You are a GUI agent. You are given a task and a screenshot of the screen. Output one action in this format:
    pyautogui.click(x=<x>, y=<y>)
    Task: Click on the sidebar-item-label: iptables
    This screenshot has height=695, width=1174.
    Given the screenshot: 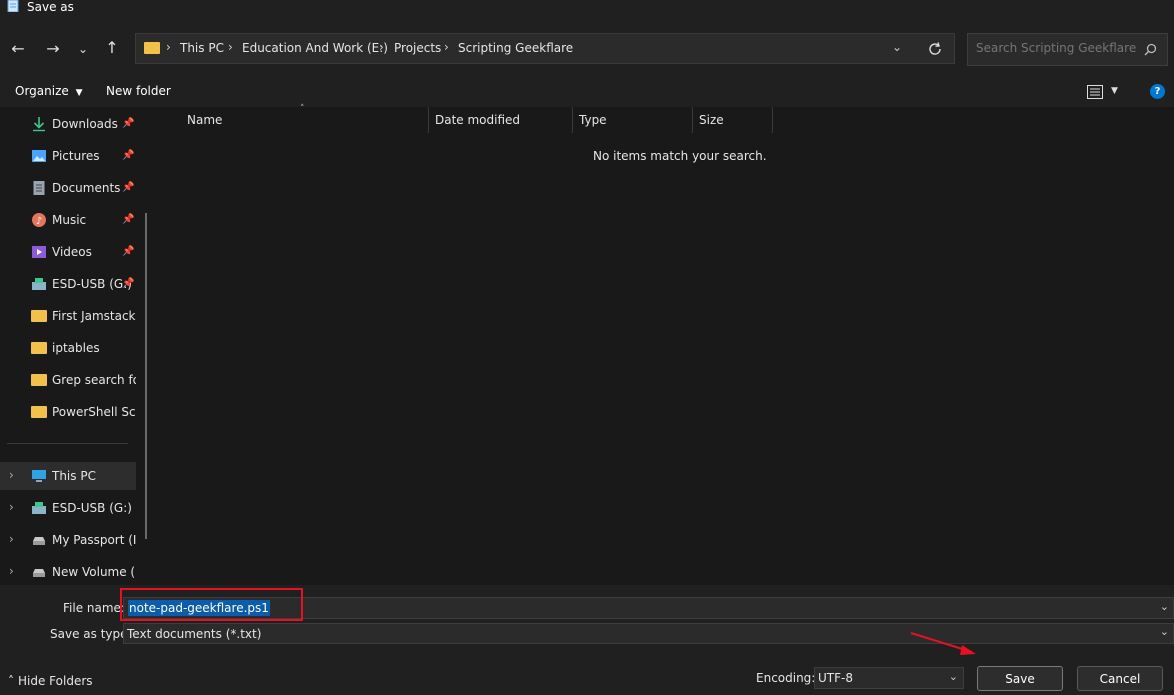 What is the action you would take?
    pyautogui.click(x=76, y=348)
    